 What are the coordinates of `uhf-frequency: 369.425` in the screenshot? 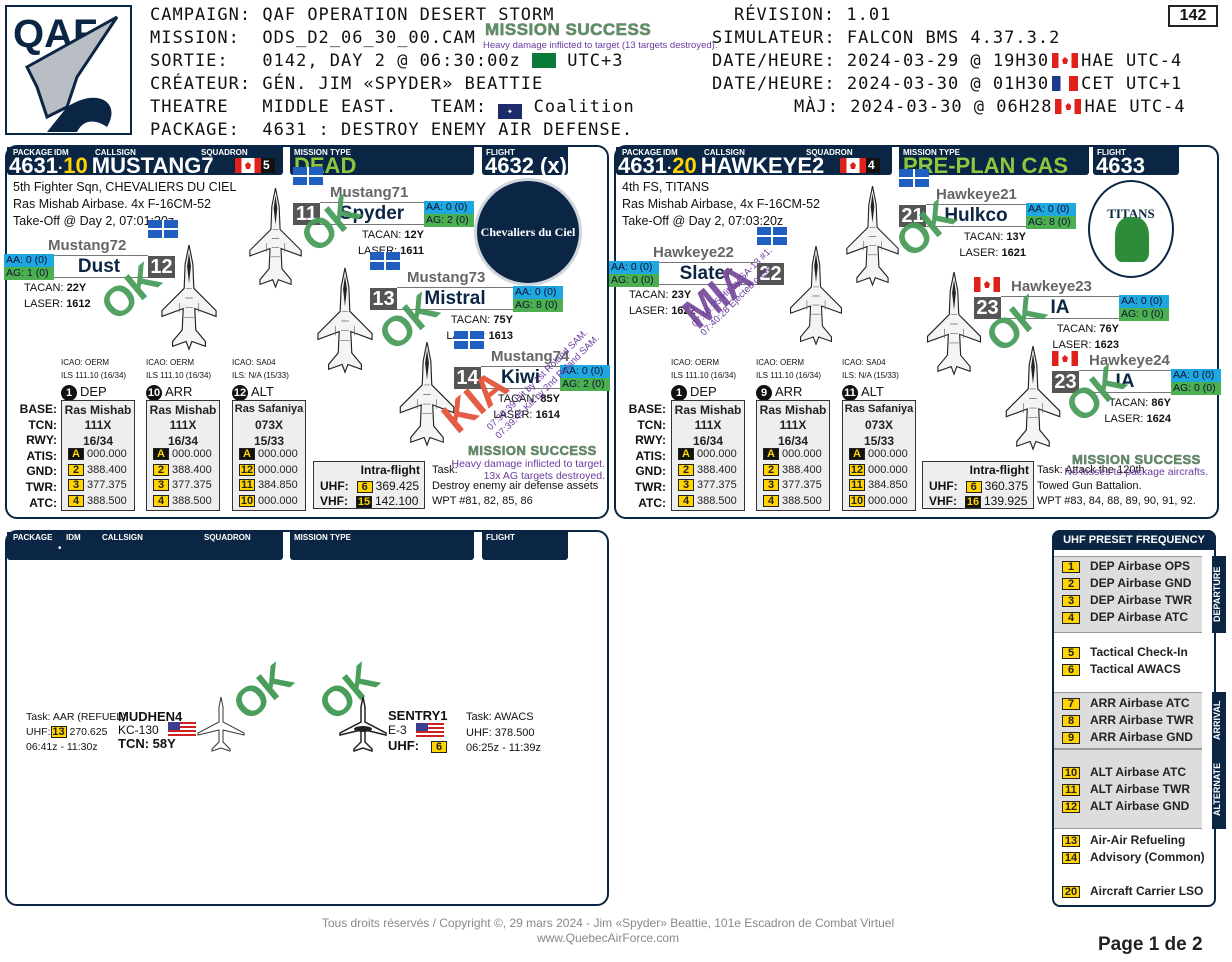 It's located at (397, 486).